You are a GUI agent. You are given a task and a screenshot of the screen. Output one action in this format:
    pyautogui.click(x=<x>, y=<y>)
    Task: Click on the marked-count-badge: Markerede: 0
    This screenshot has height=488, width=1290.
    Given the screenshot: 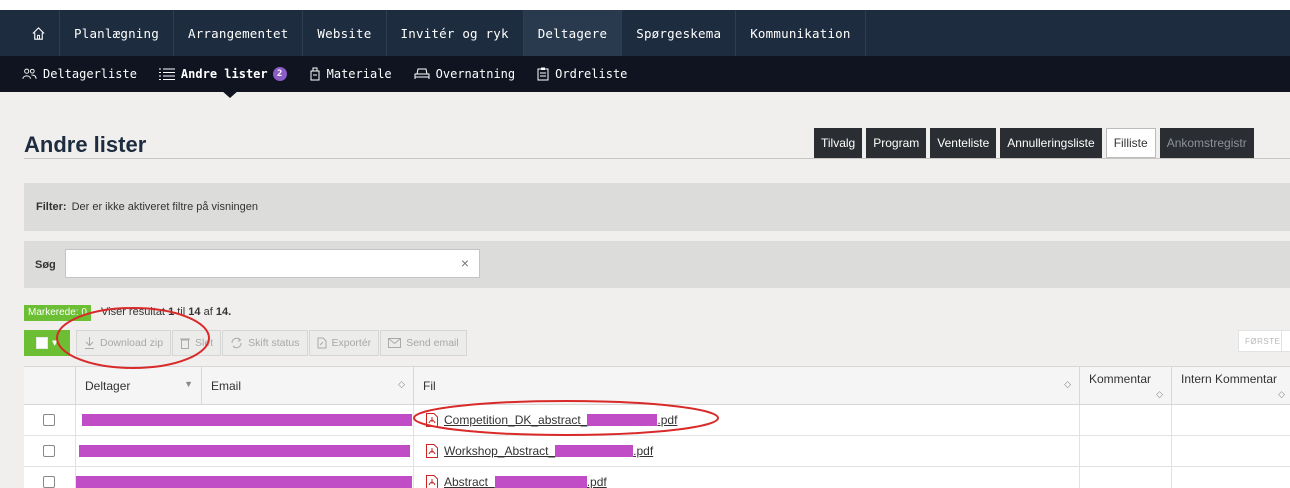 What is the action you would take?
    pyautogui.click(x=57, y=313)
    